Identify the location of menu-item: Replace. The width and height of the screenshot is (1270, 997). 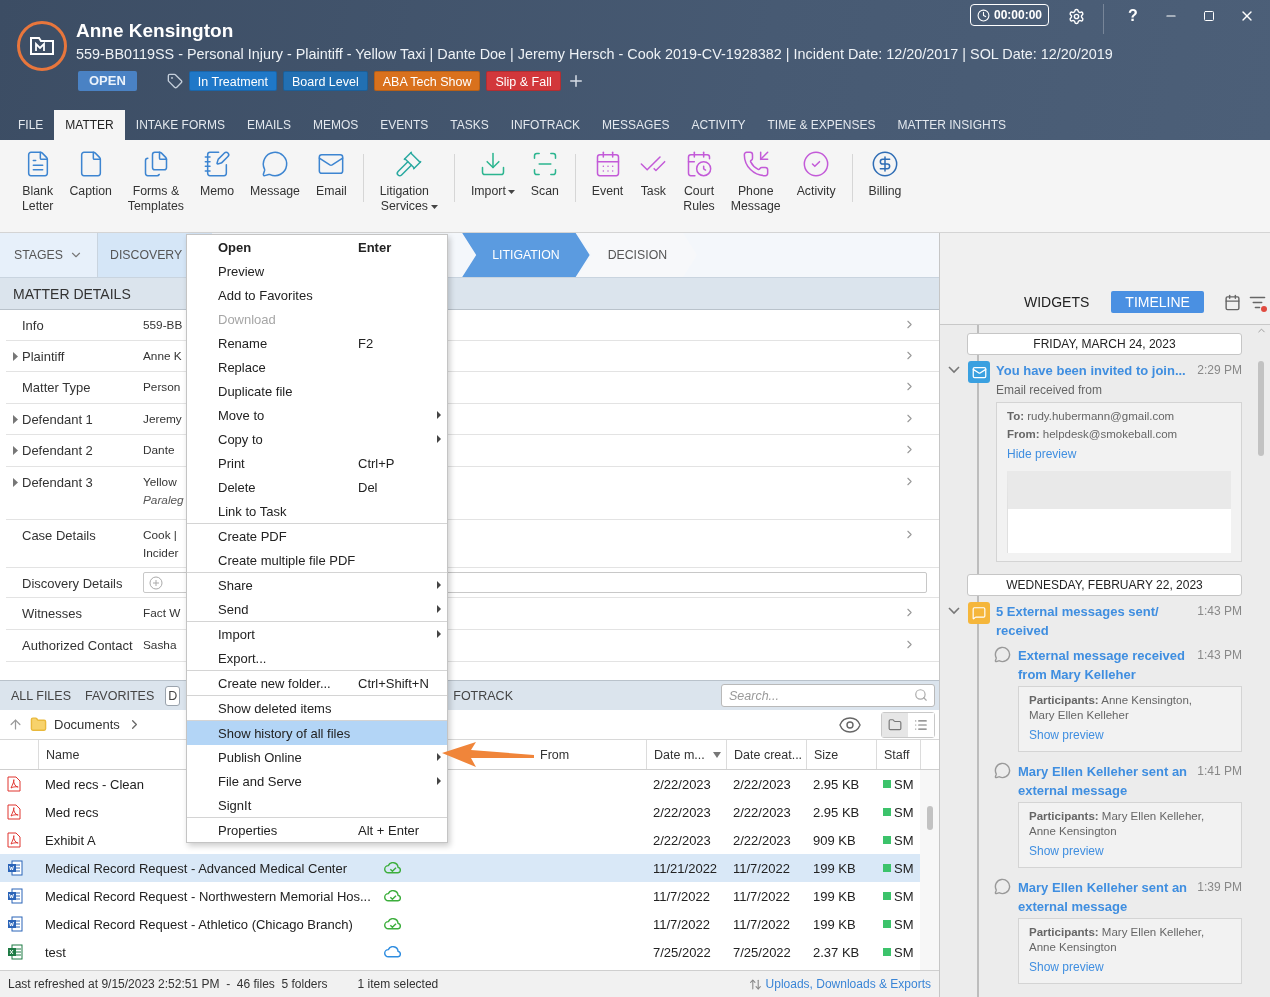
(317, 367).